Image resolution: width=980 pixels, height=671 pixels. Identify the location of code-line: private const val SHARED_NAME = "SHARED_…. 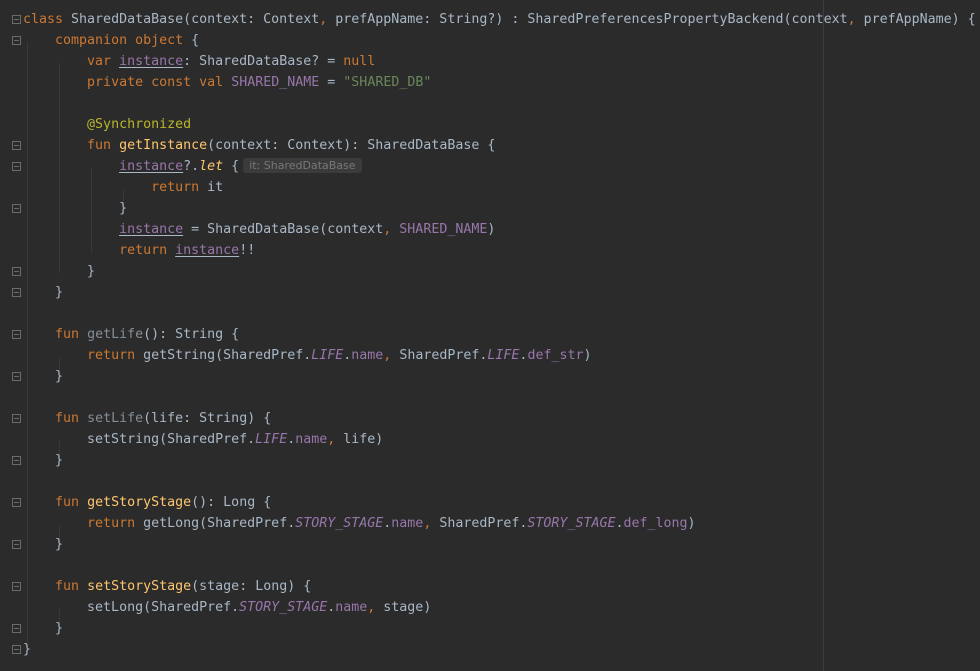
(227, 82).